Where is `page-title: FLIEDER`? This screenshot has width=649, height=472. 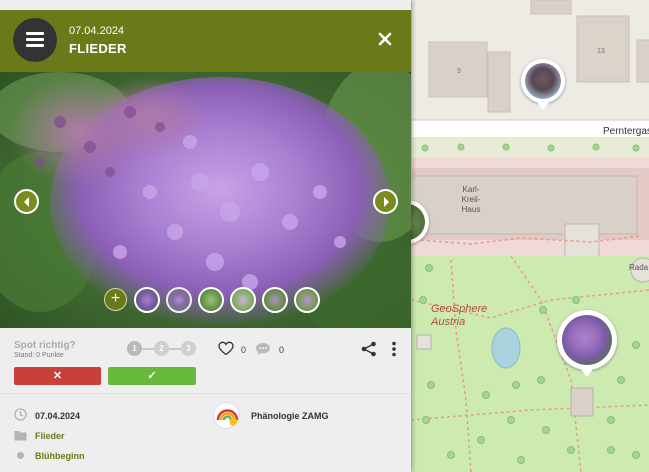 page-title: FLIEDER is located at coordinates (98, 48).